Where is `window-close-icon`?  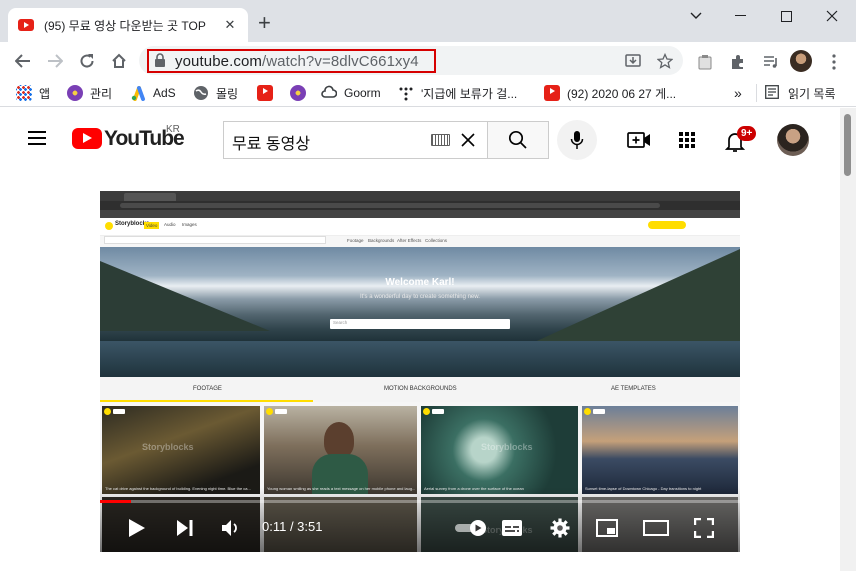 window-close-icon is located at coordinates (832, 16).